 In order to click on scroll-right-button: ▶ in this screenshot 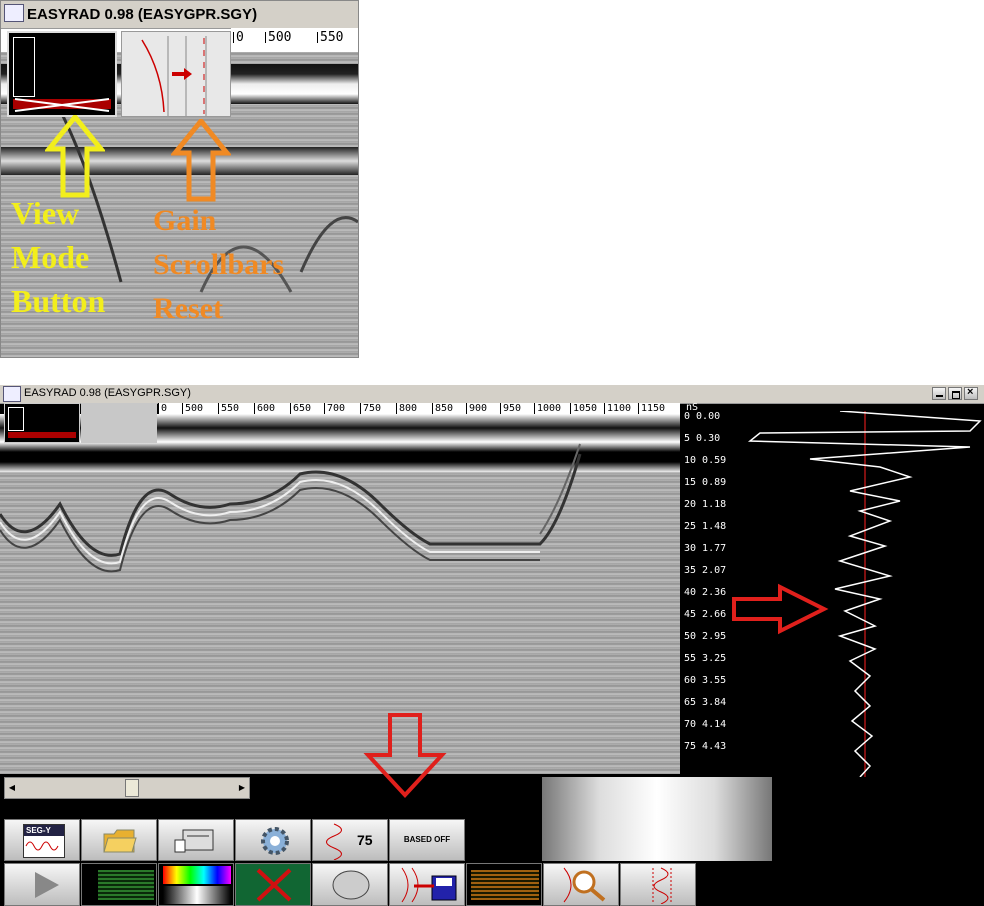, I will do `click(242, 788)`.